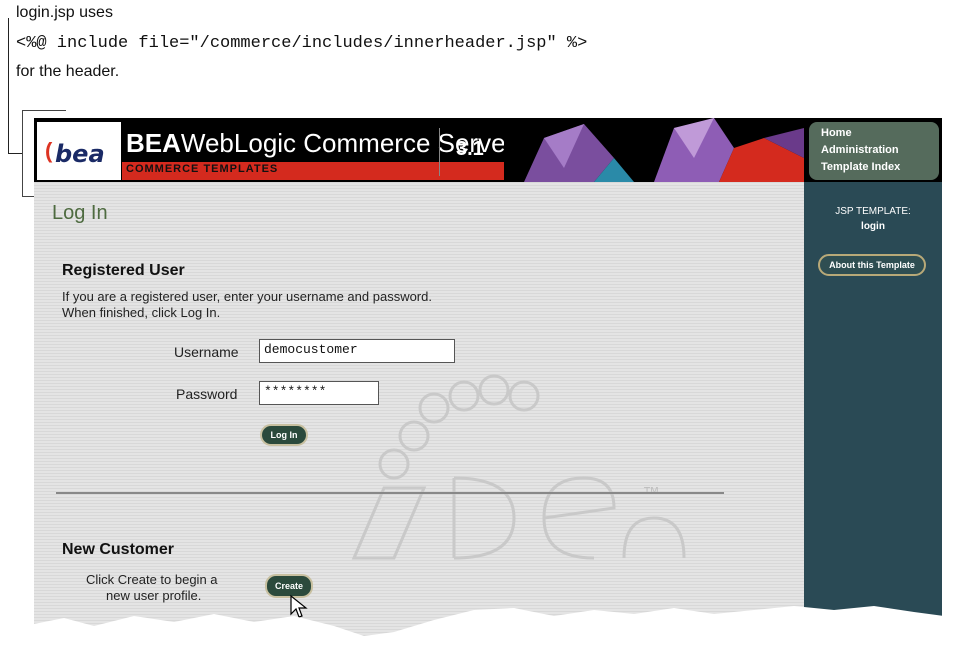  Describe the element at coordinates (284, 435) in the screenshot. I see `login-button: Log In` at that location.